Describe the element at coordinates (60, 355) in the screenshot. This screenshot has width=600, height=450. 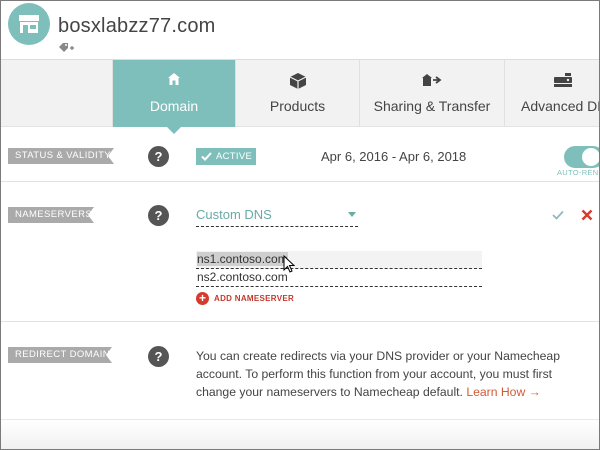
I see `redirect-domain-label: REDIRECT DOMAIN` at that location.